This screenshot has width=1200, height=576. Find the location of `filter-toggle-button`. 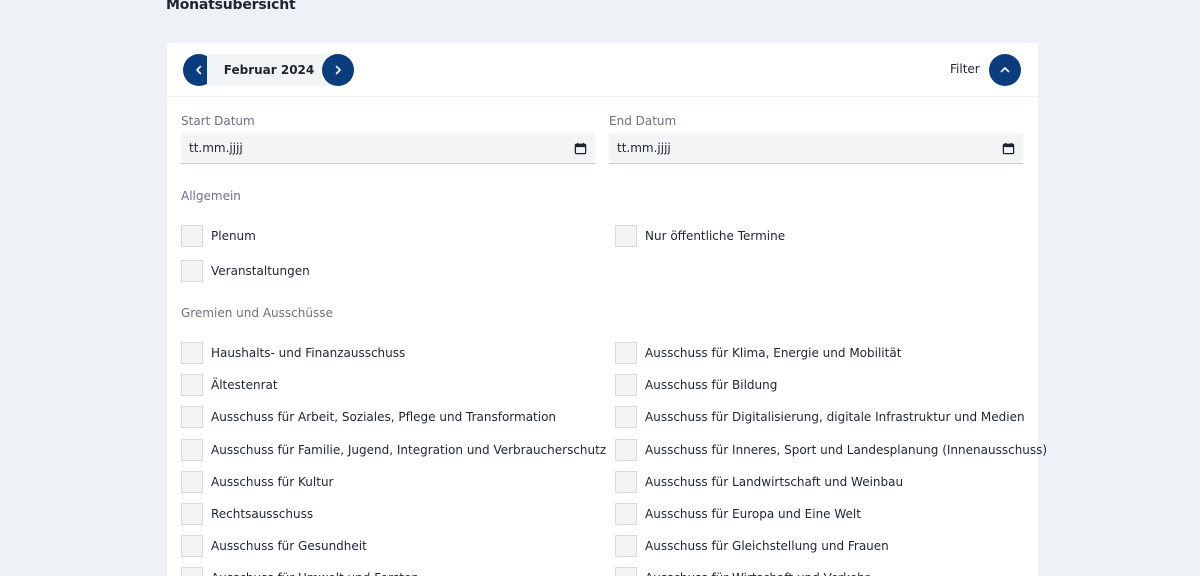

filter-toggle-button is located at coordinates (1005, 70).